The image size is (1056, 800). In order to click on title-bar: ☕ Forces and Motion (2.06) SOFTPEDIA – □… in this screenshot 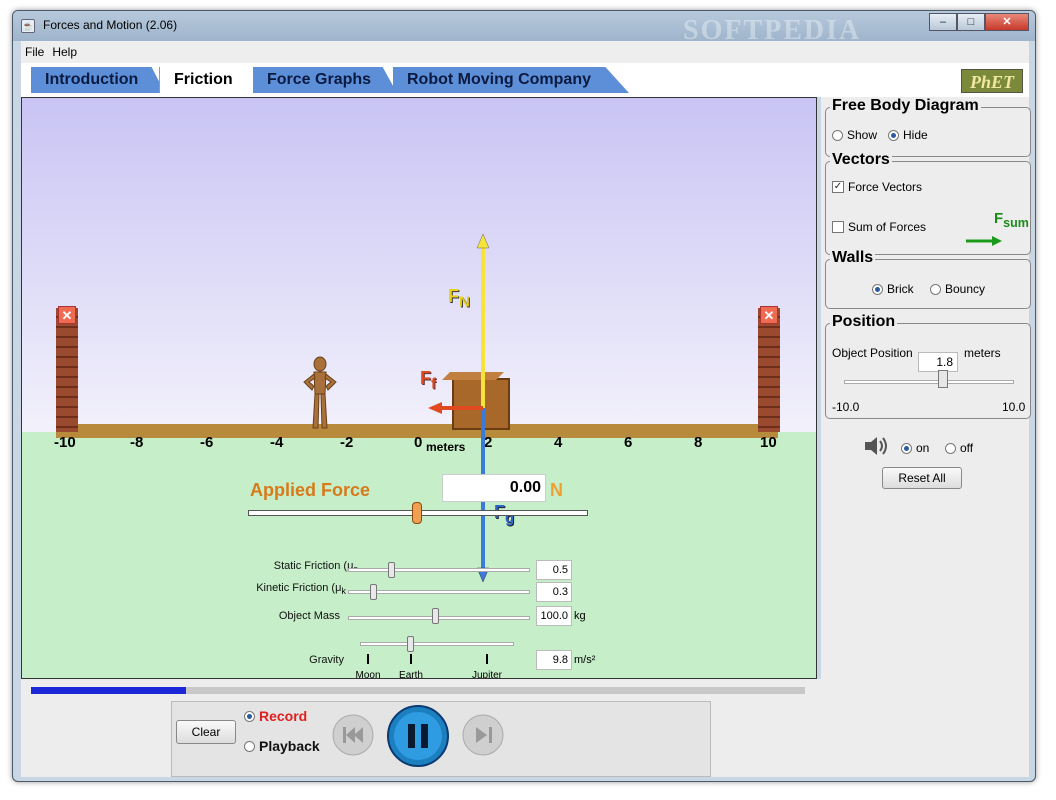, I will do `click(524, 28)`.